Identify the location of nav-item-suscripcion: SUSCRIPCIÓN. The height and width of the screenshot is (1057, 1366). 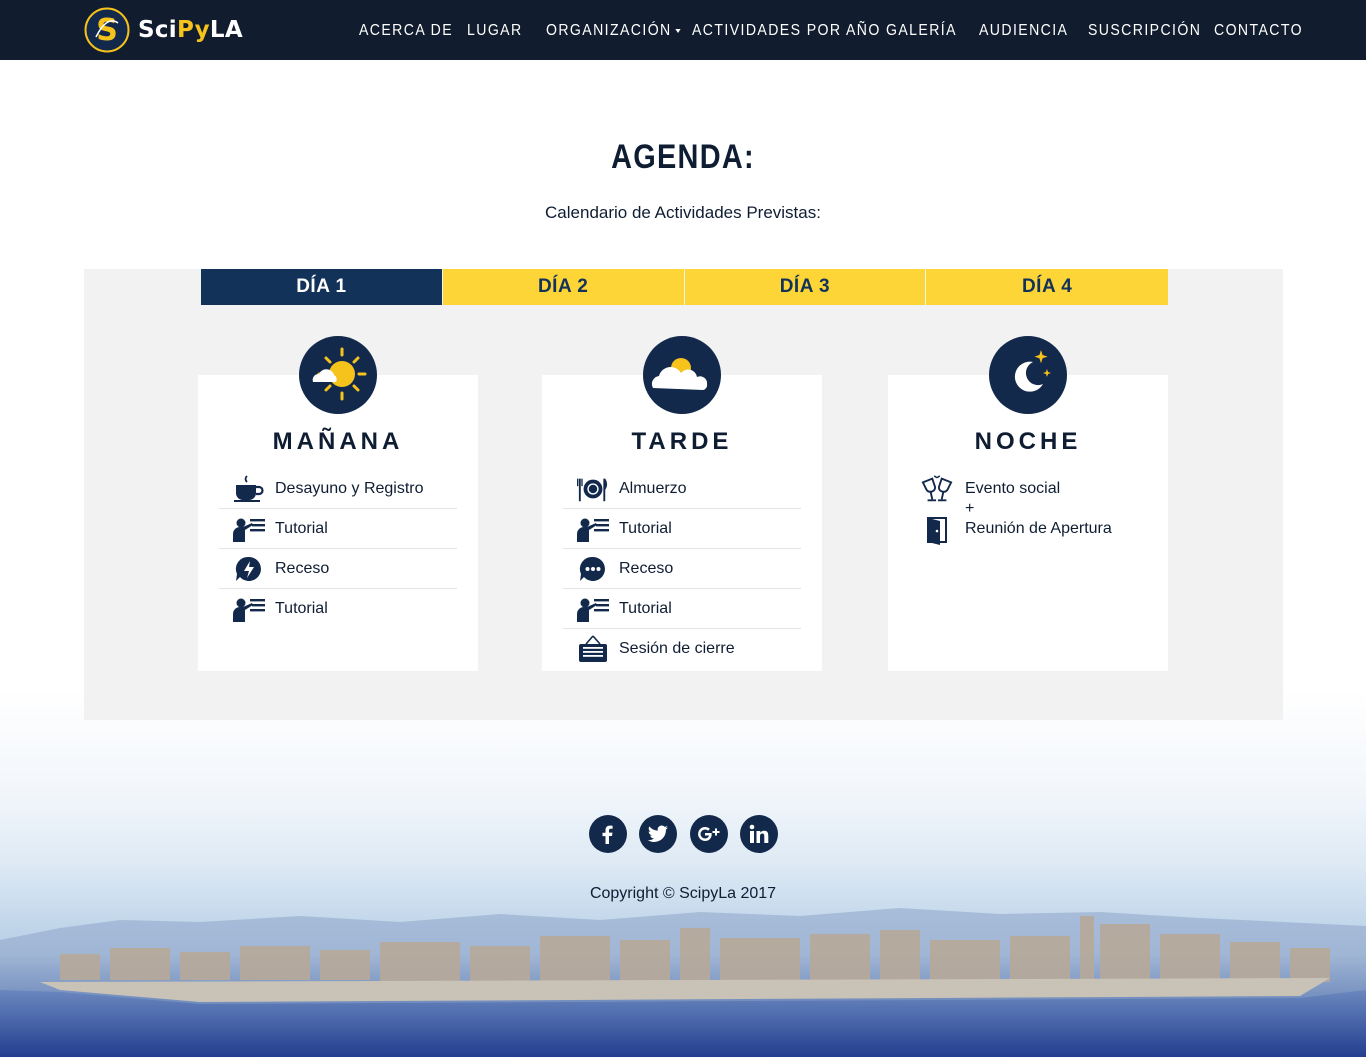
(1144, 31).